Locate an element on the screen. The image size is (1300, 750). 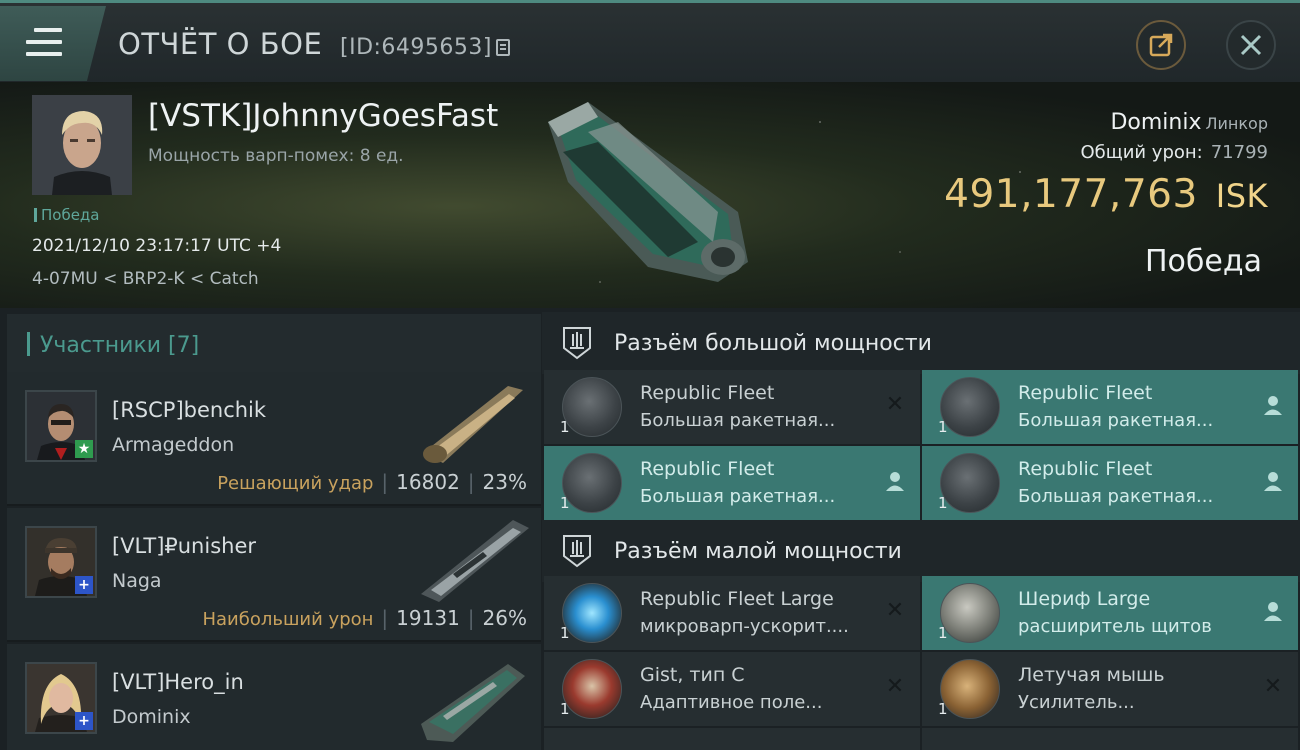
share-icon is located at coordinates (1161, 45).